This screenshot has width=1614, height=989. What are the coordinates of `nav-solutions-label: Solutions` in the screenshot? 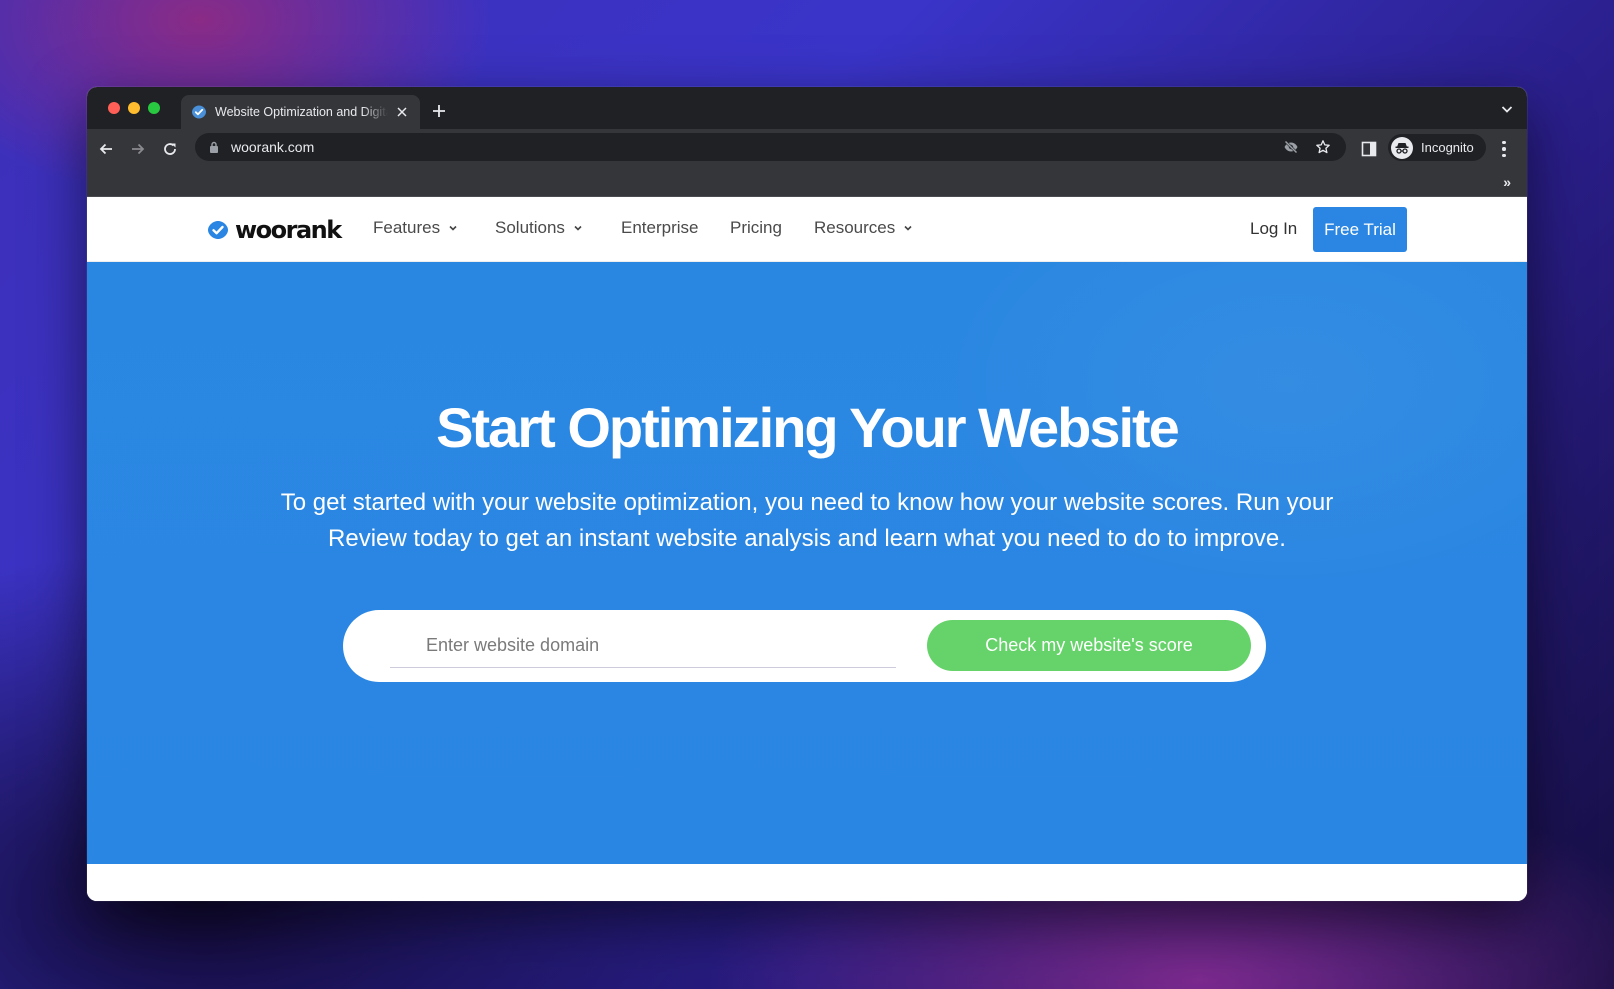 It's located at (530, 227).